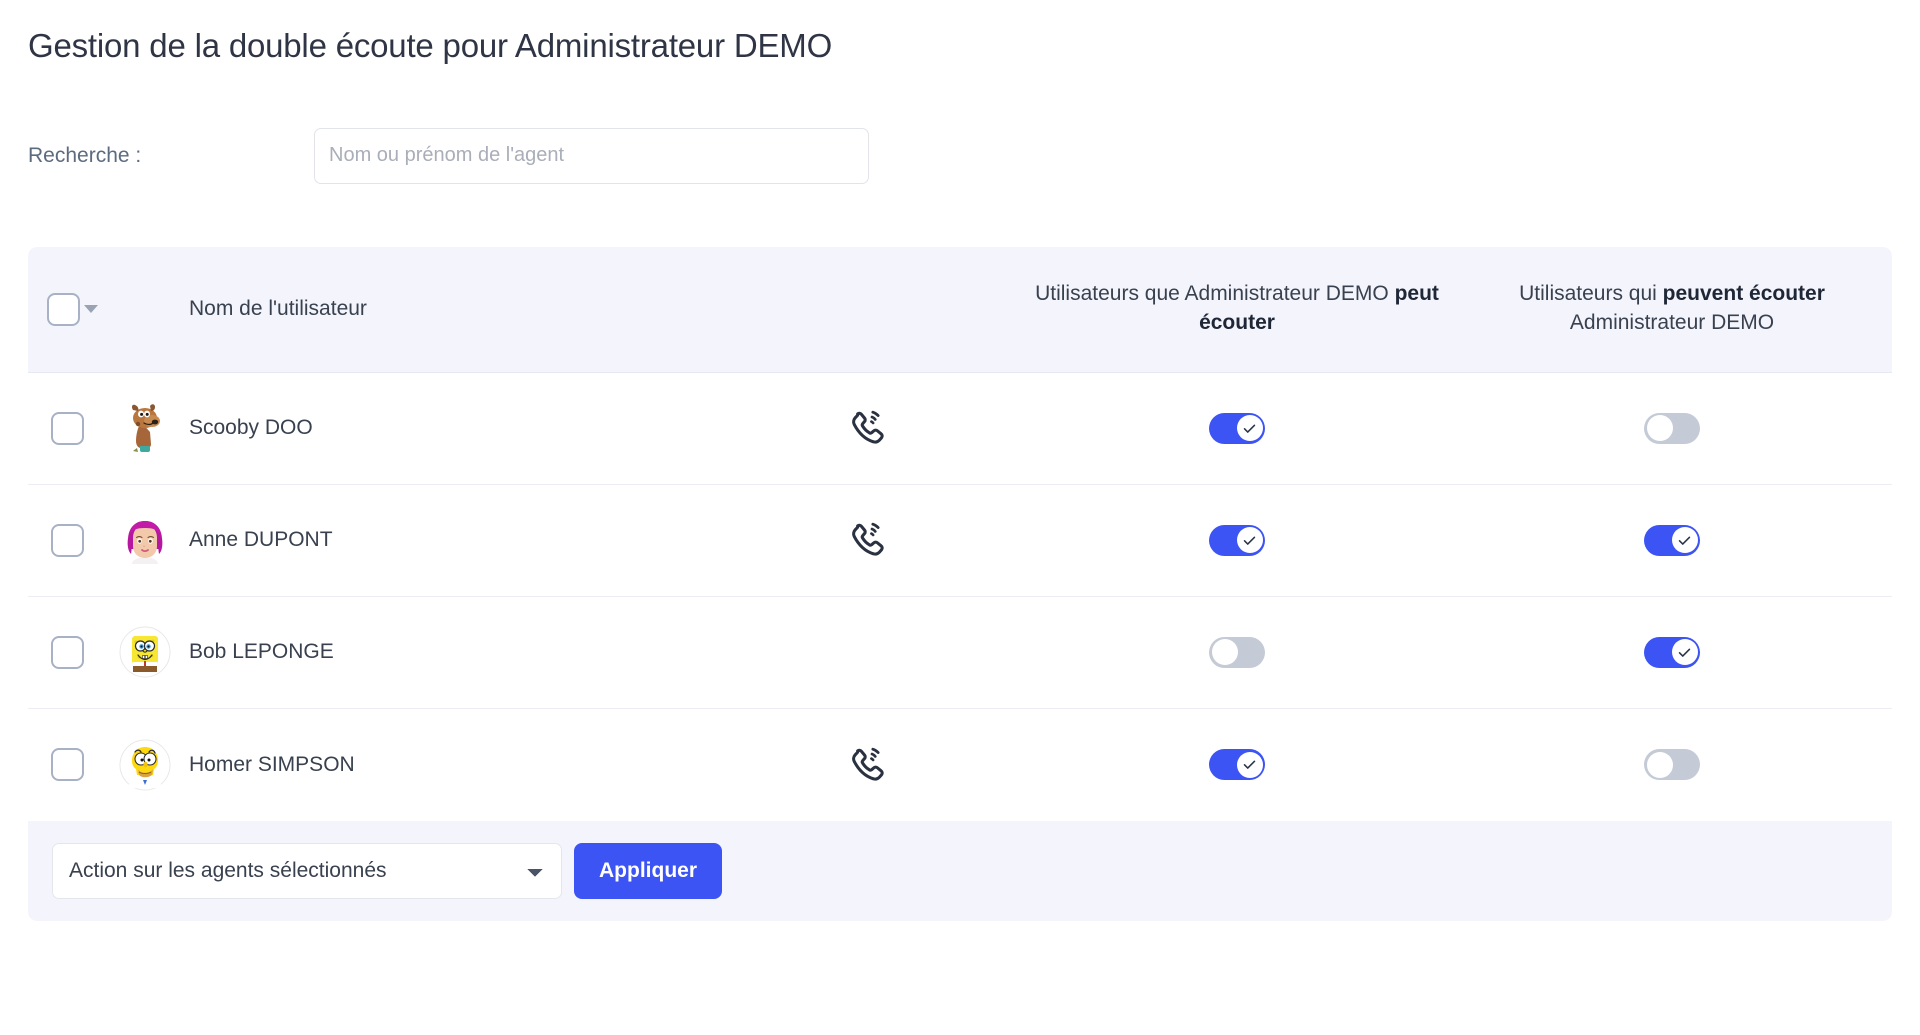 This screenshot has height=1035, width=1920. I want to click on user-name: Bob LEPONGE, so click(261, 652).